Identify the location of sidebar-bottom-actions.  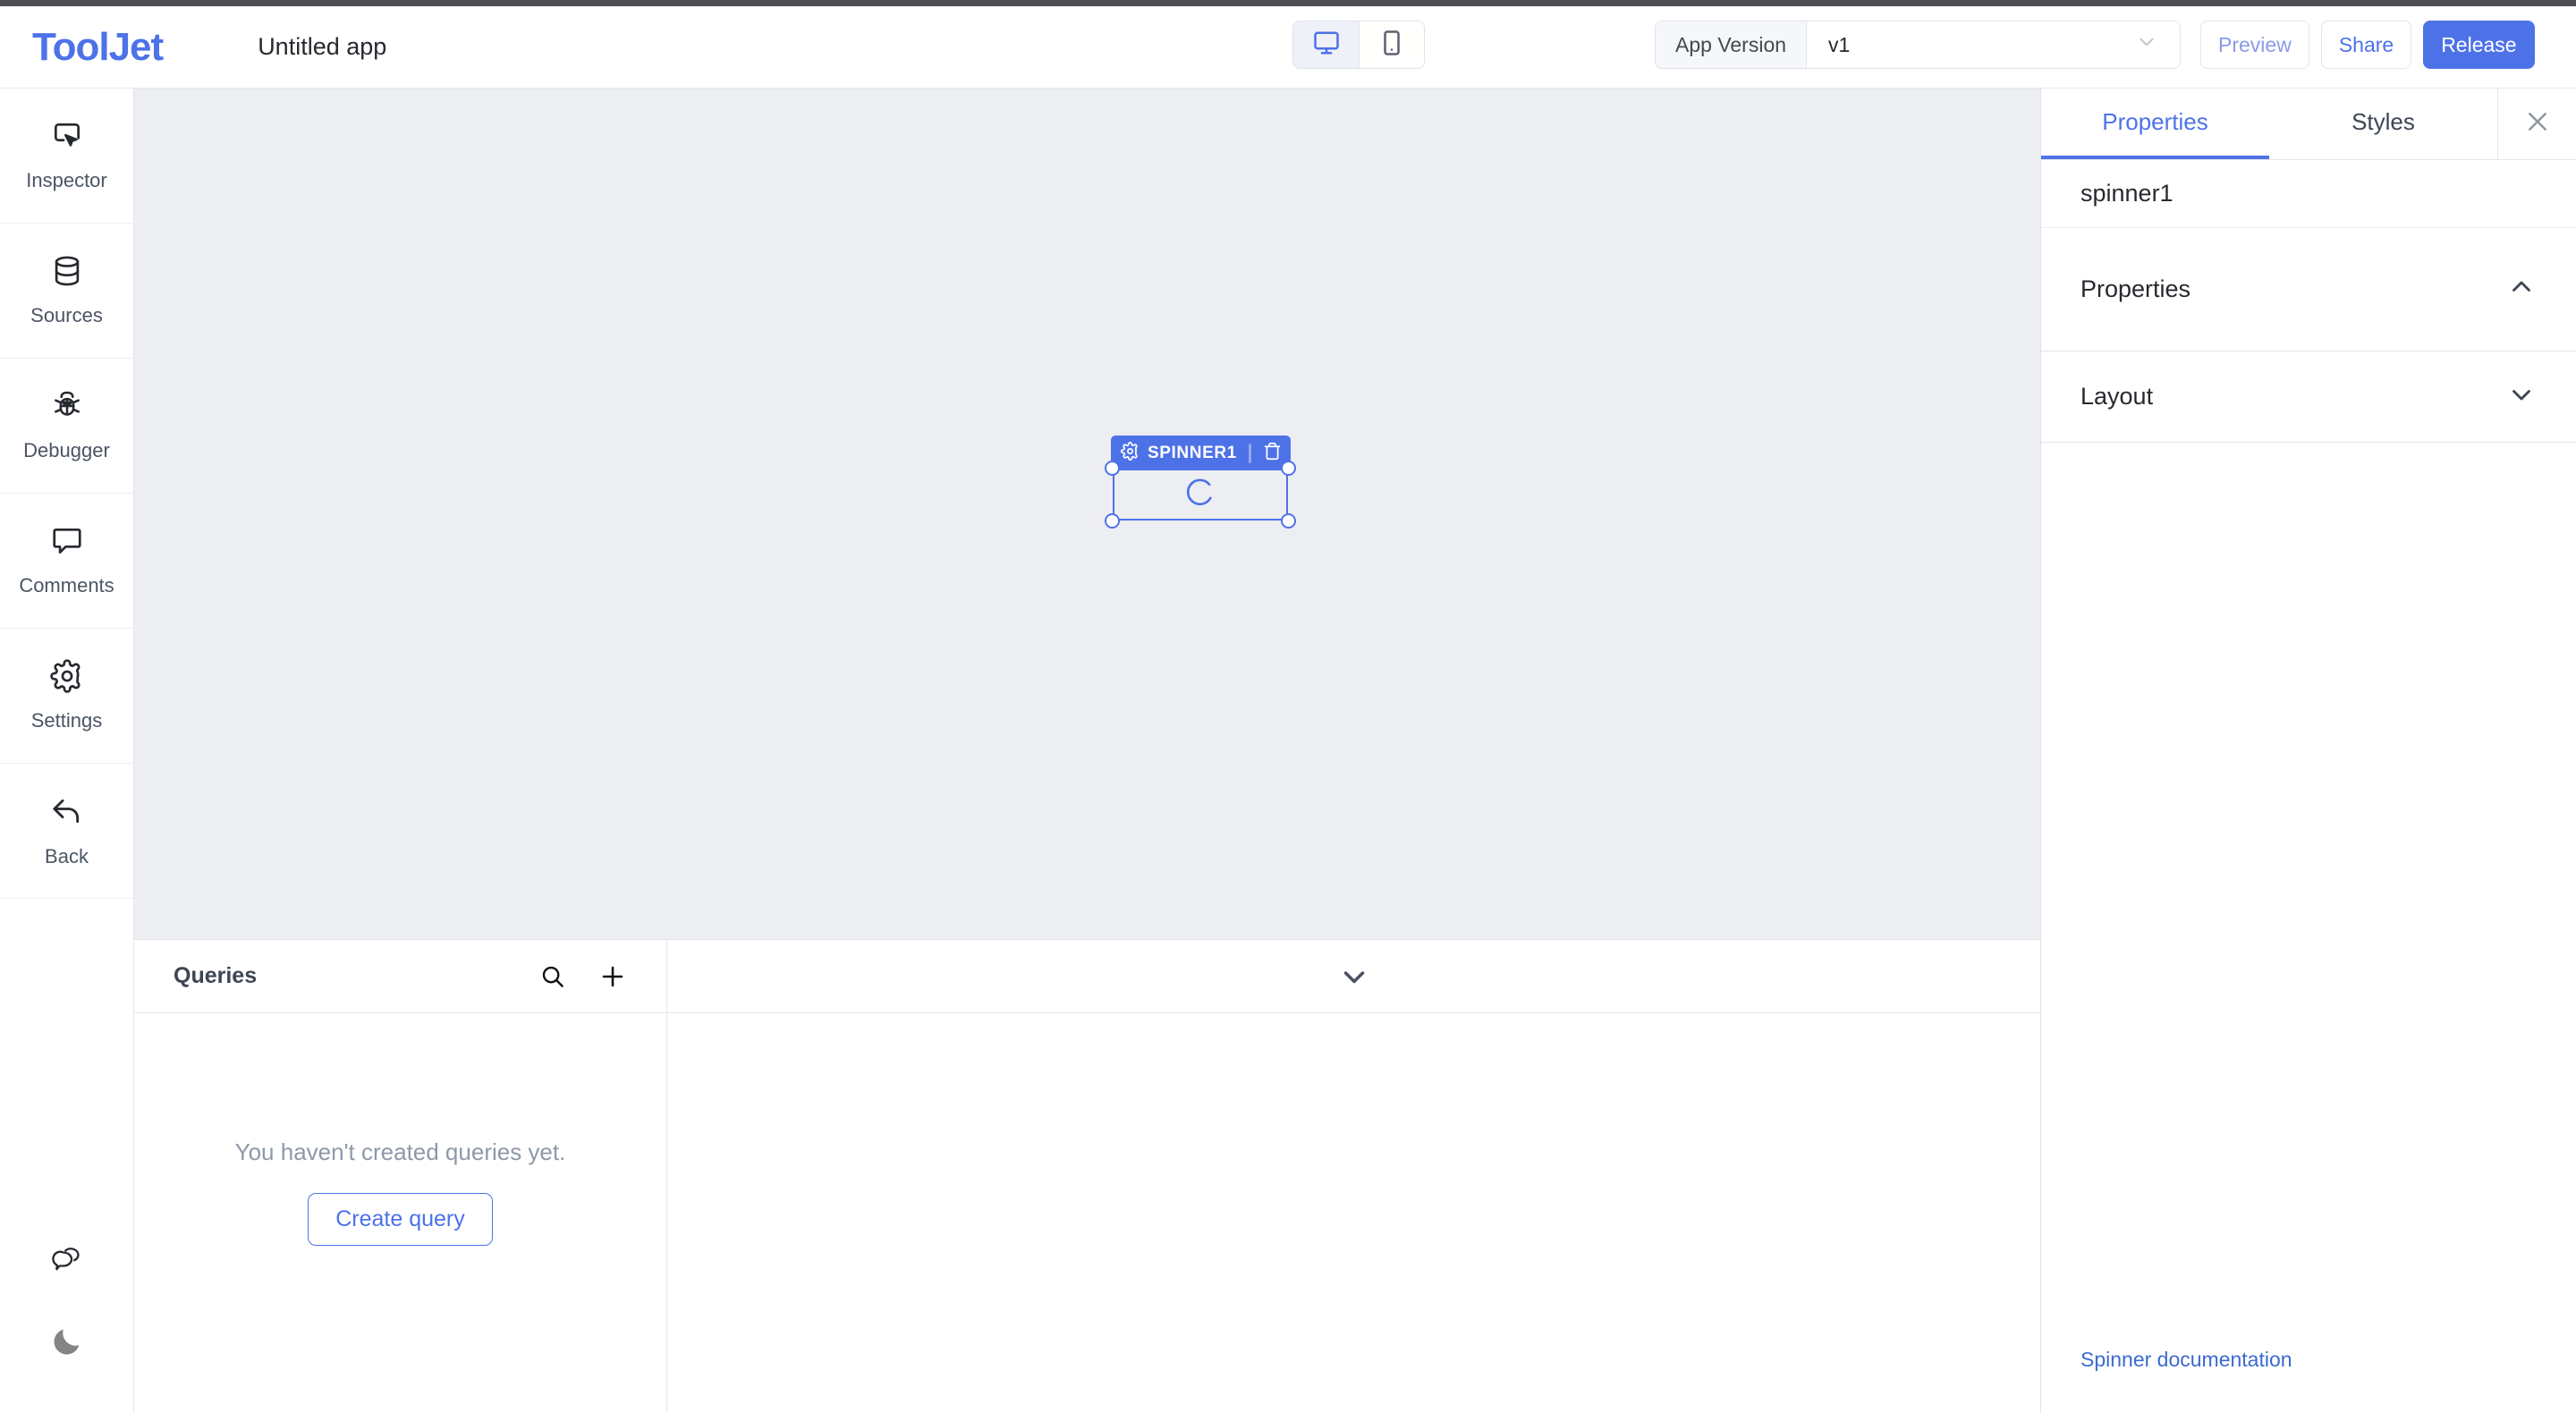
(66, 1327).